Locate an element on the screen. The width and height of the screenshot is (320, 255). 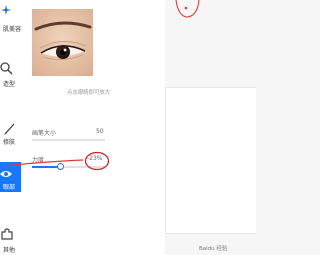
eye-photo is located at coordinates (62, 42).